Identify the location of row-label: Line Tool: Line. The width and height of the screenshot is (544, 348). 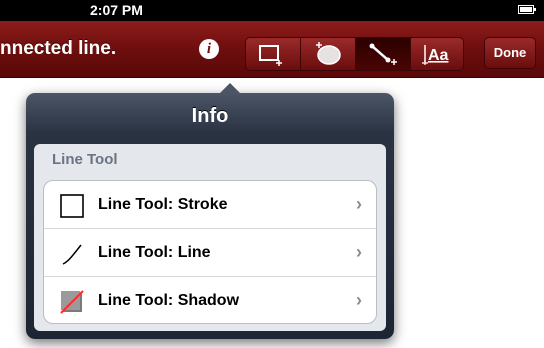
(154, 252).